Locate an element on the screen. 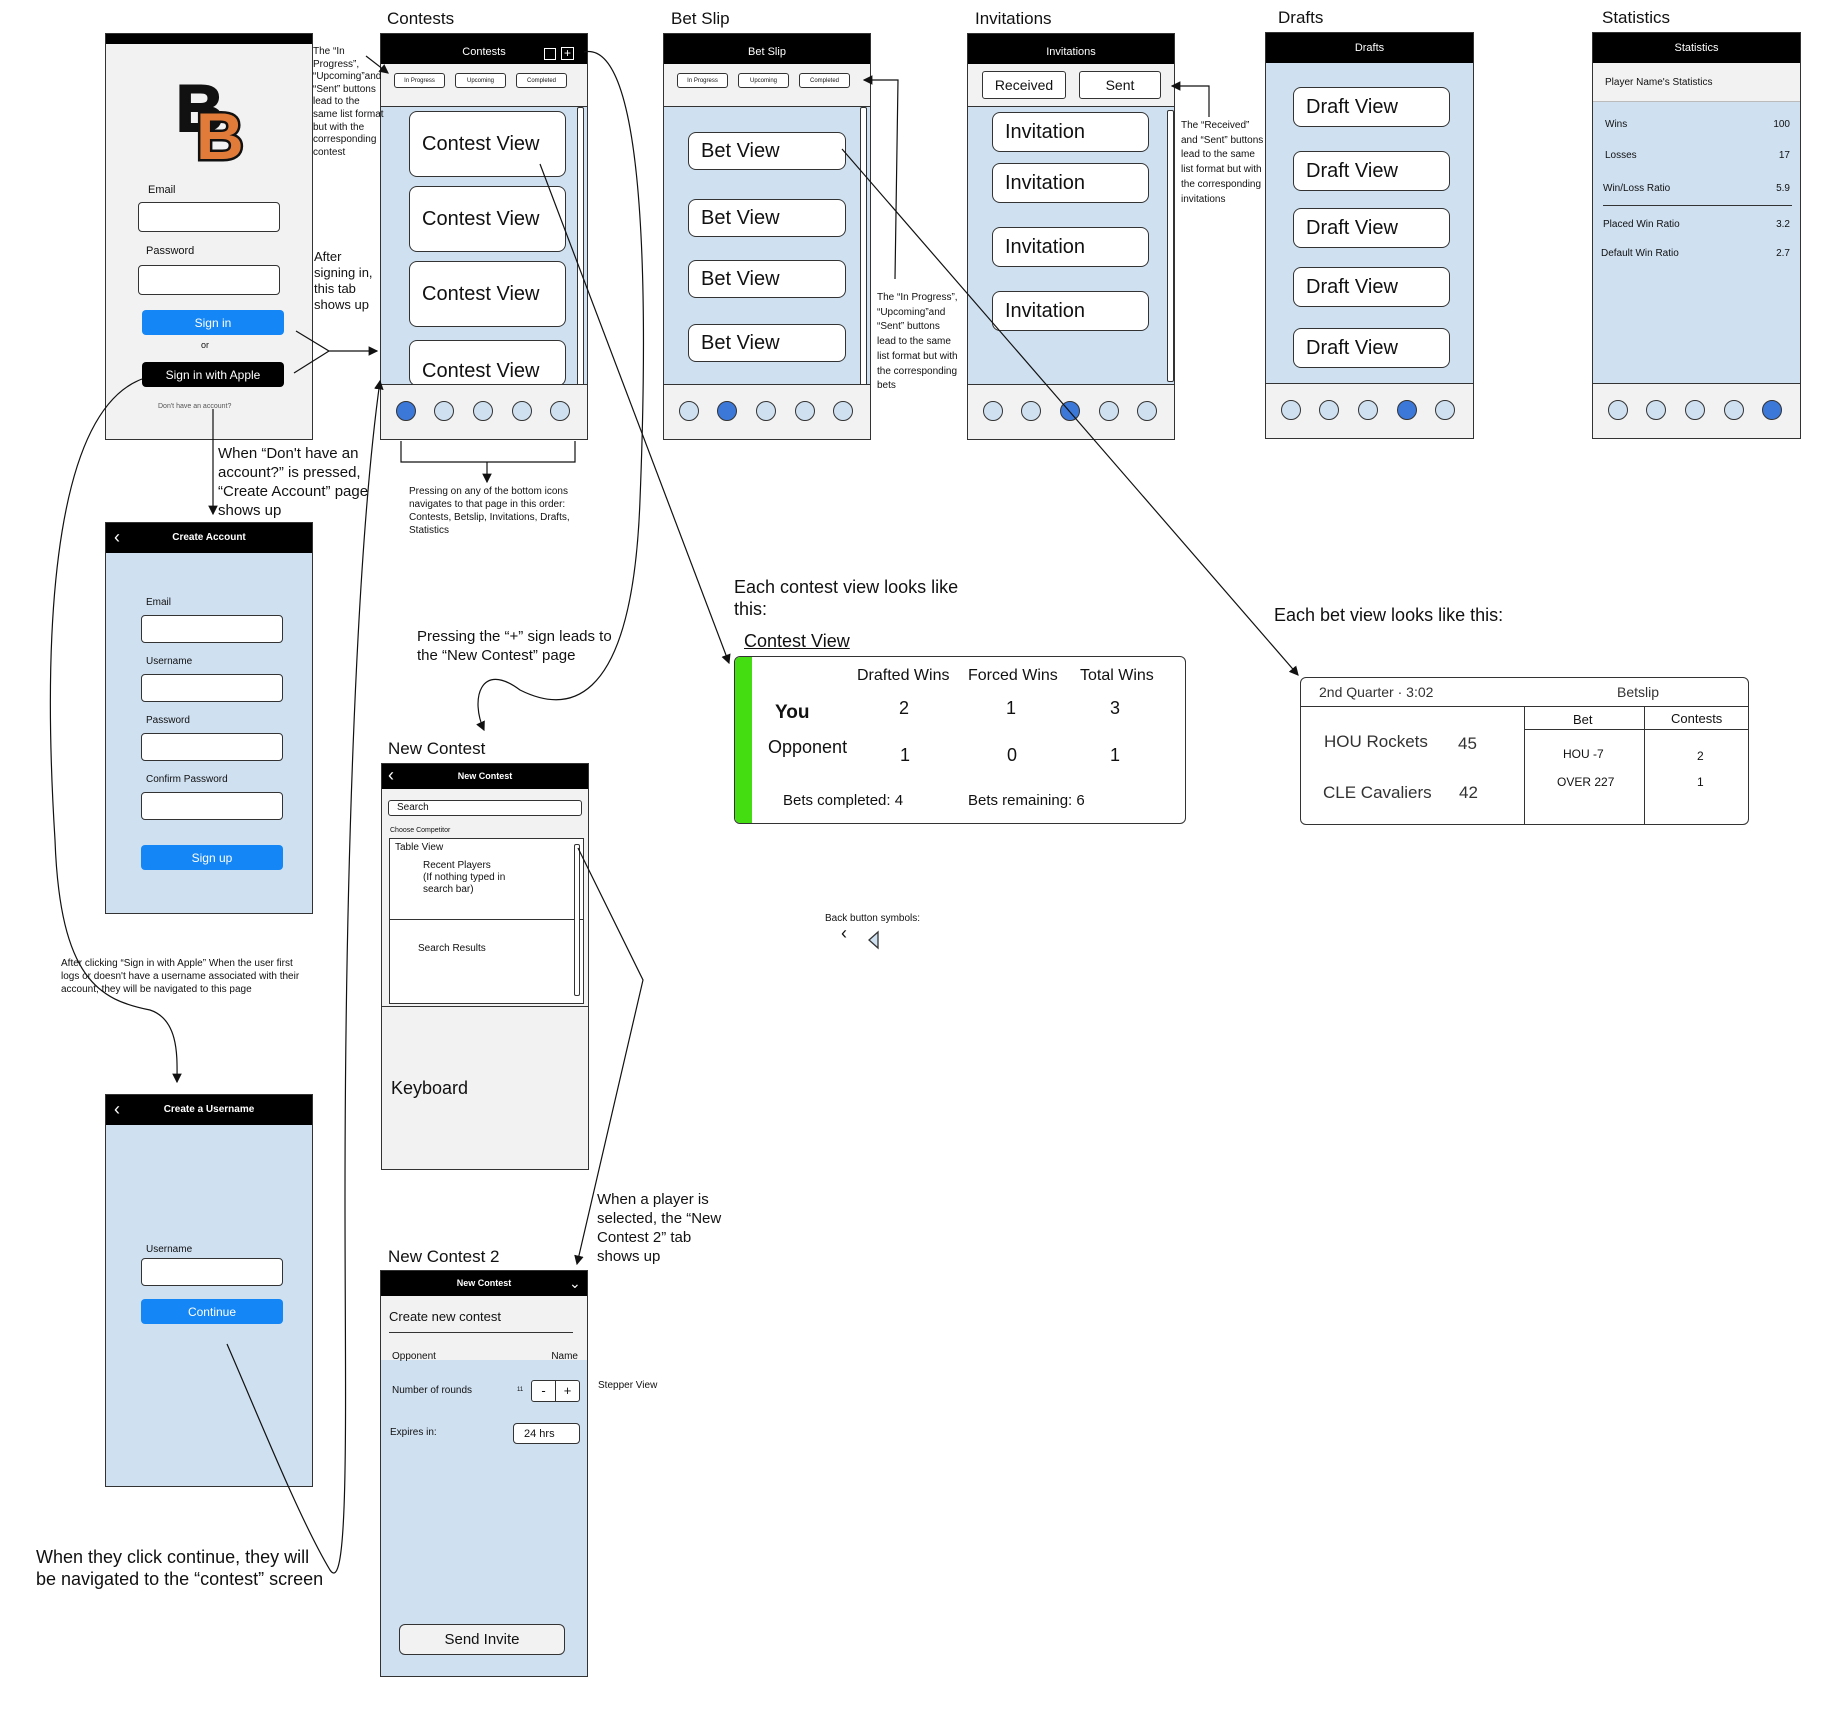  arrow-player-selected is located at coordinates (609, 1056).